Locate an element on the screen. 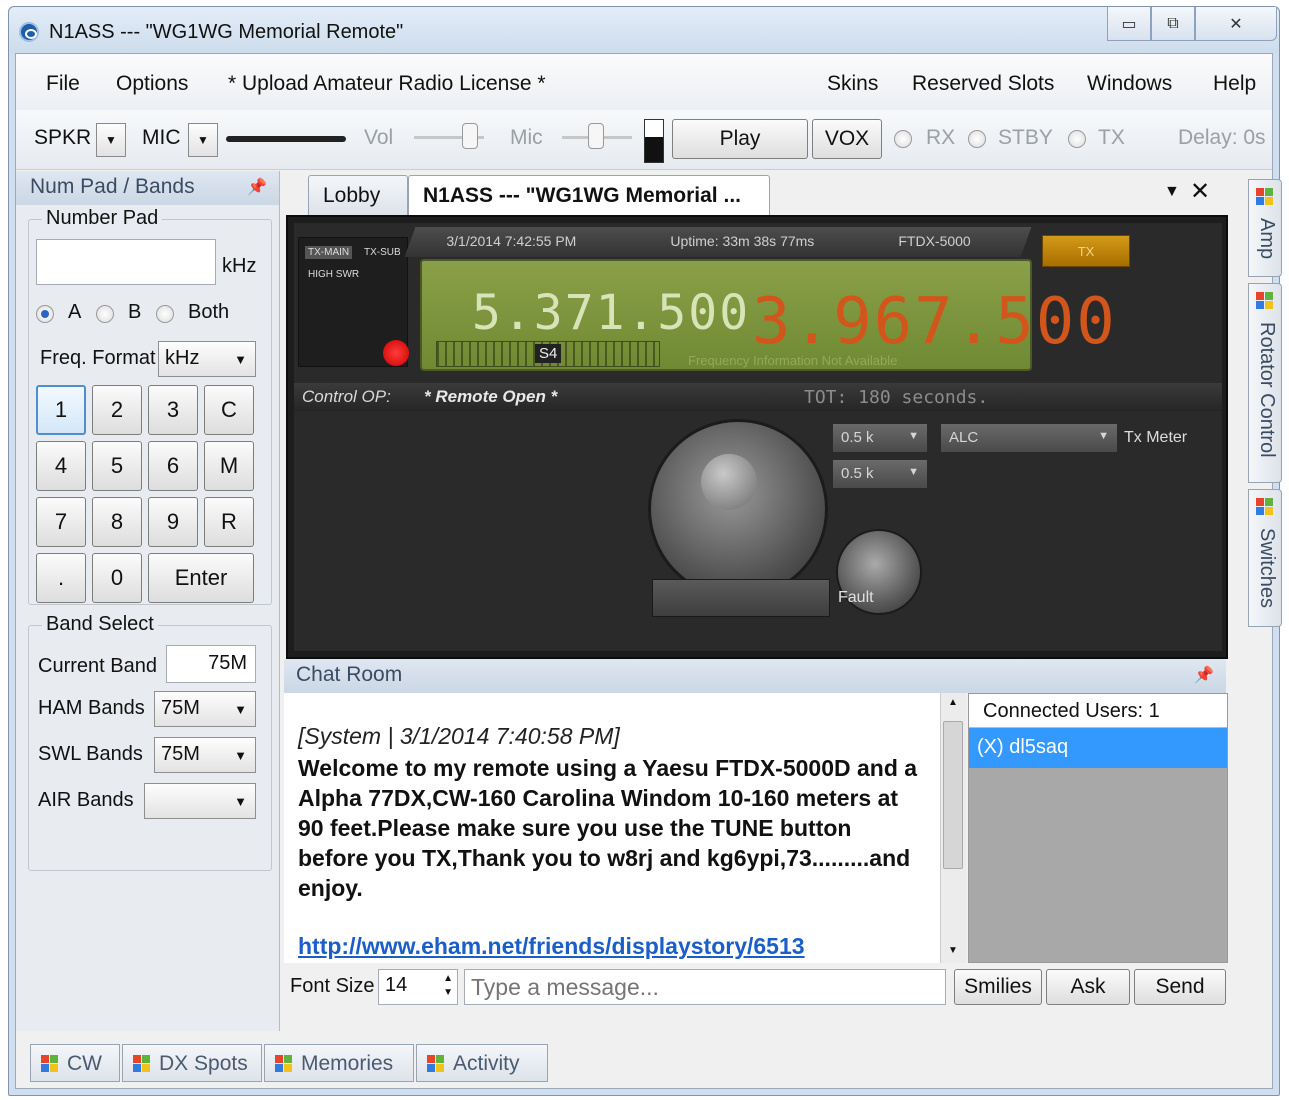 The height and width of the screenshot is (1100, 1289). rx-radio is located at coordinates (903, 139).